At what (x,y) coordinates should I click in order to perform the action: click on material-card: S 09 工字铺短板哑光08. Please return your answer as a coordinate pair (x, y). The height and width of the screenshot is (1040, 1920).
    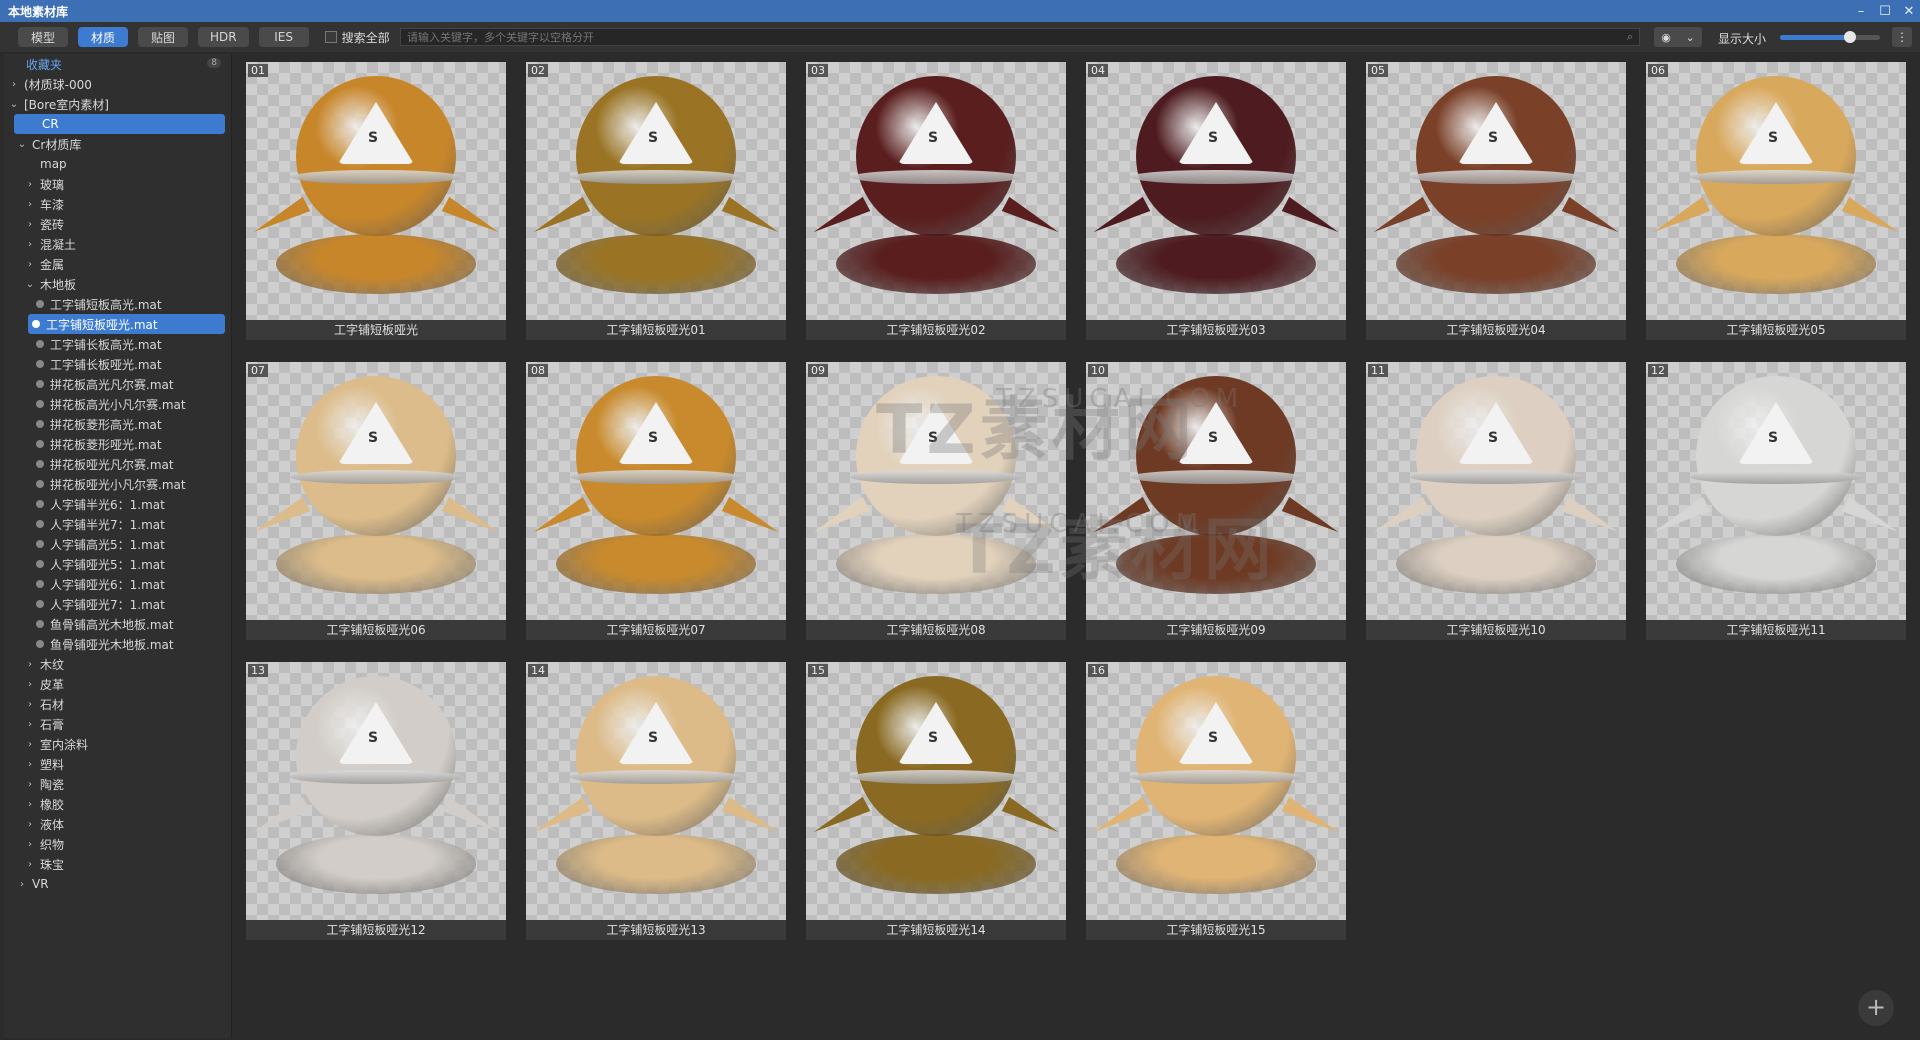
    Looking at the image, I should click on (936, 501).